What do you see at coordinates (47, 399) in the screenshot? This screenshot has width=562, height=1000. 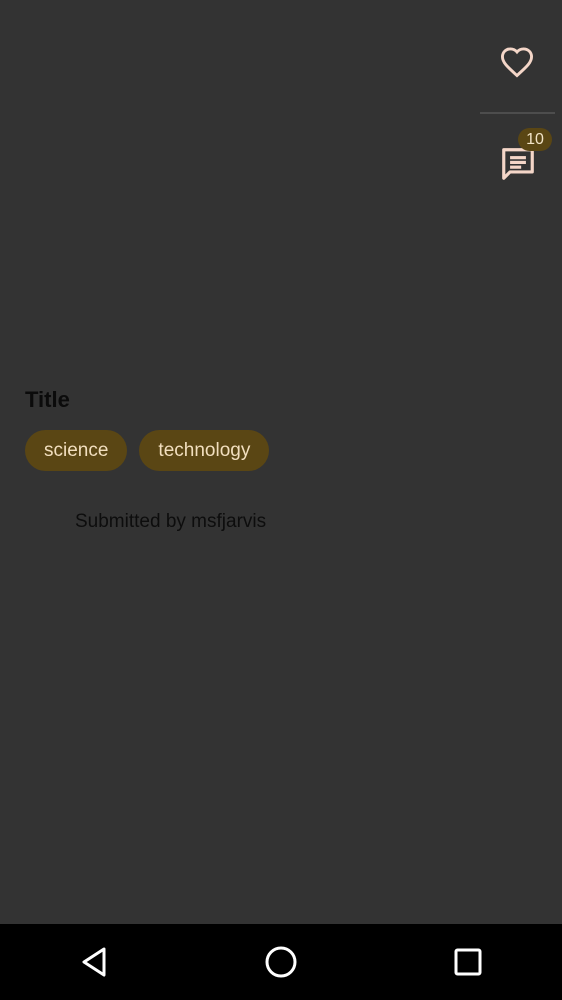 I see `post-title: Title` at bounding box center [47, 399].